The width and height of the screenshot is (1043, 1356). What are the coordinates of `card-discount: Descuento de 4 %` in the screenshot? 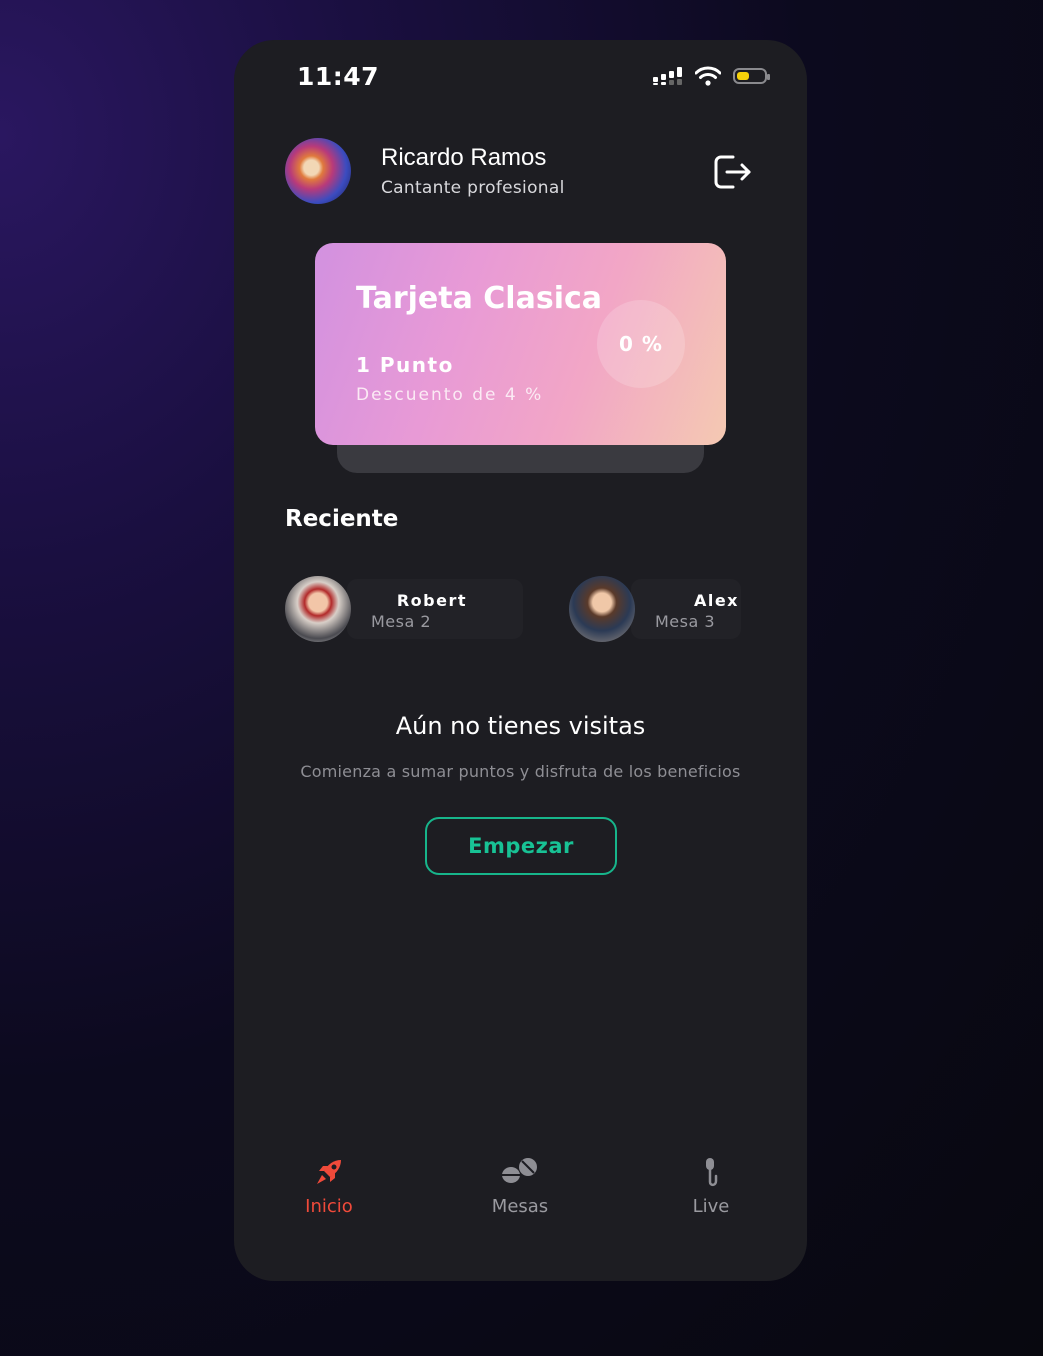 It's located at (450, 395).